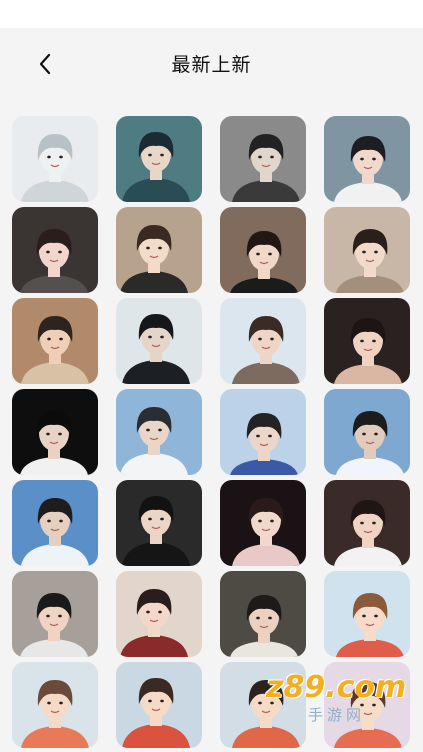  I want to click on page-title: 最新上新, so click(211, 65).